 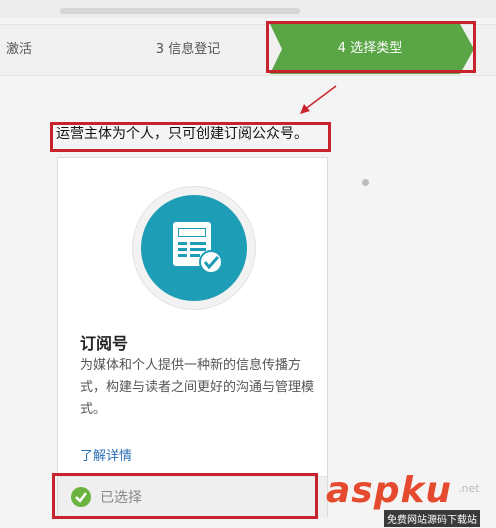 I want to click on subscription-icon, so click(x=194, y=248).